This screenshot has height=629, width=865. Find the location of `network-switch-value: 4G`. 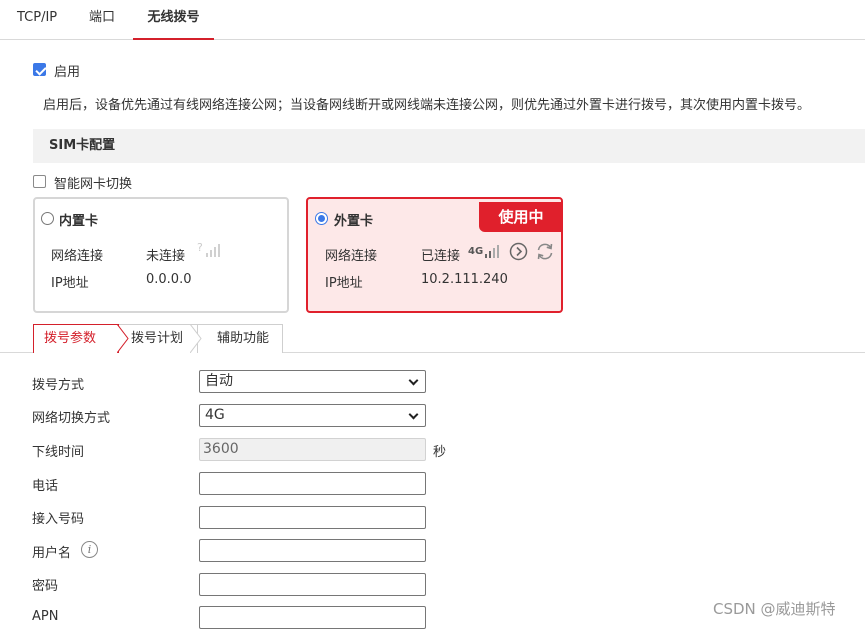

network-switch-value: 4G is located at coordinates (215, 415).